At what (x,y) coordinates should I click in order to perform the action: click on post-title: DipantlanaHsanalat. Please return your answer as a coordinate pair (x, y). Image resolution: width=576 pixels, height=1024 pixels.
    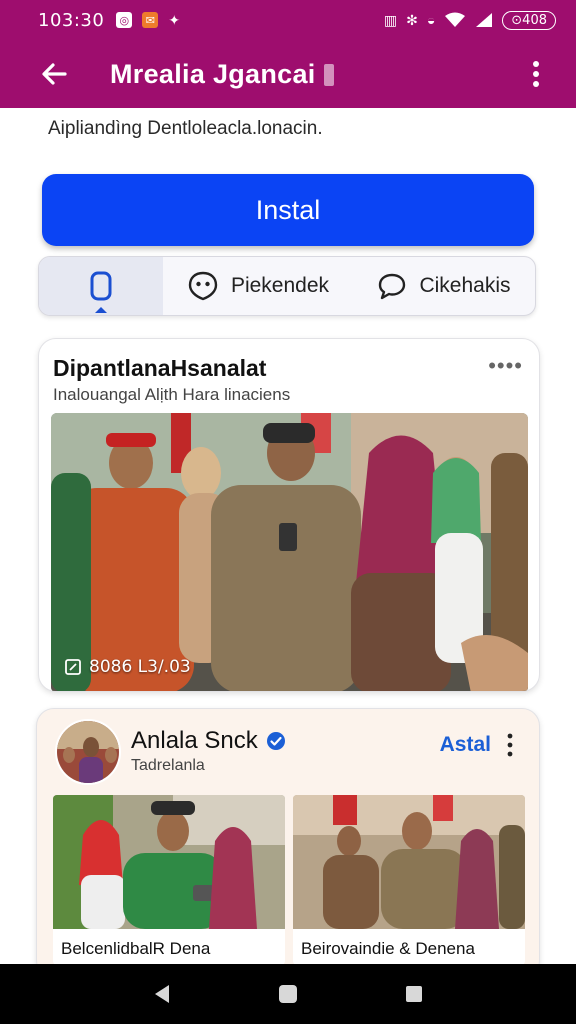
    Looking at the image, I should click on (160, 368).